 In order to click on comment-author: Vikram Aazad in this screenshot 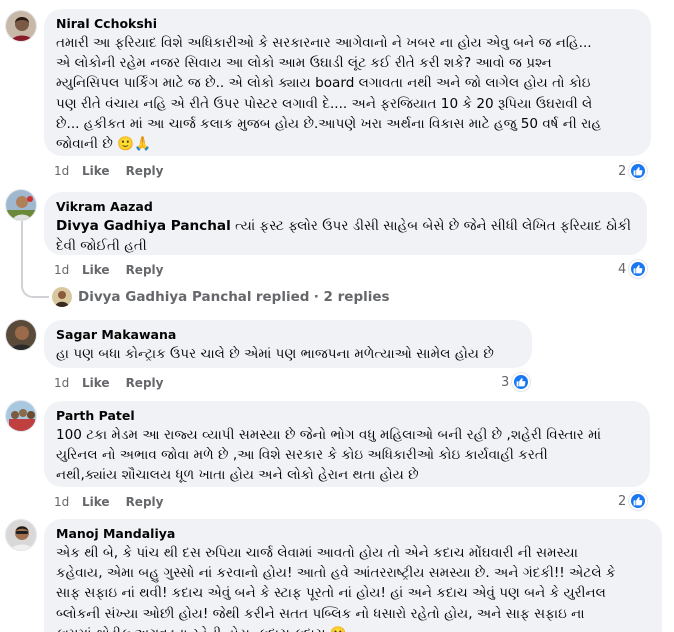, I will do `click(345, 207)`.